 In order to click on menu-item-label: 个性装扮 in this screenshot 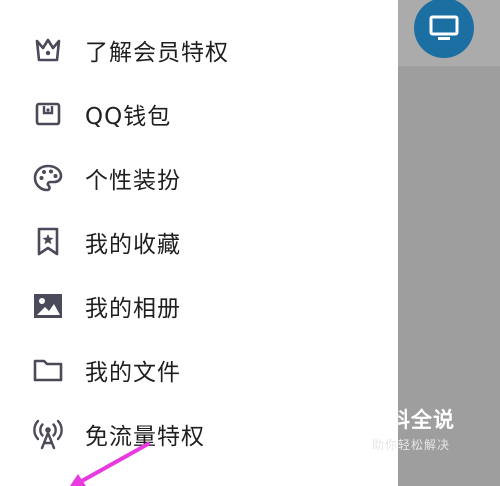, I will do `click(133, 181)`.